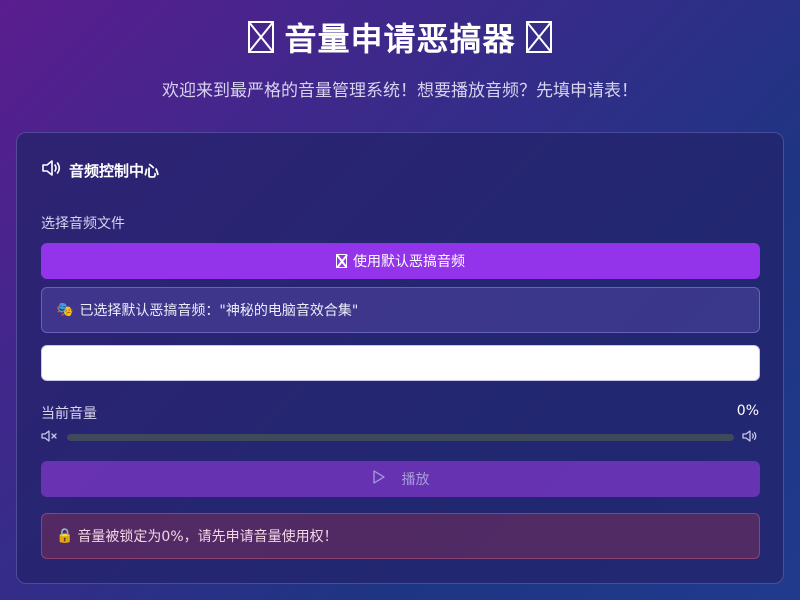  I want to click on use-default-audio-button: 使用默认恶搞音频, so click(400, 261).